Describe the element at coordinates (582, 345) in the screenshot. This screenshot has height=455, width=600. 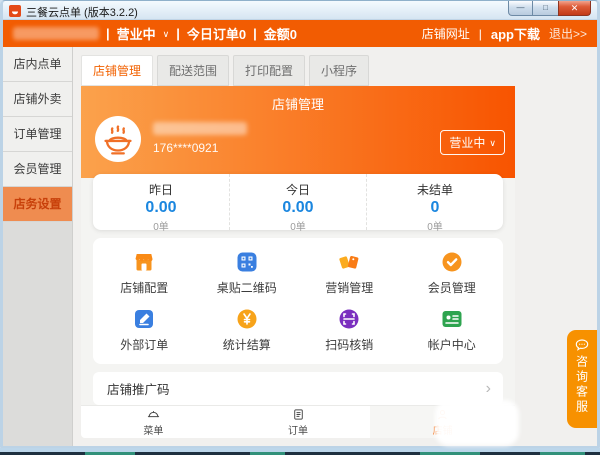
I see `chat-bubble-icon` at that location.